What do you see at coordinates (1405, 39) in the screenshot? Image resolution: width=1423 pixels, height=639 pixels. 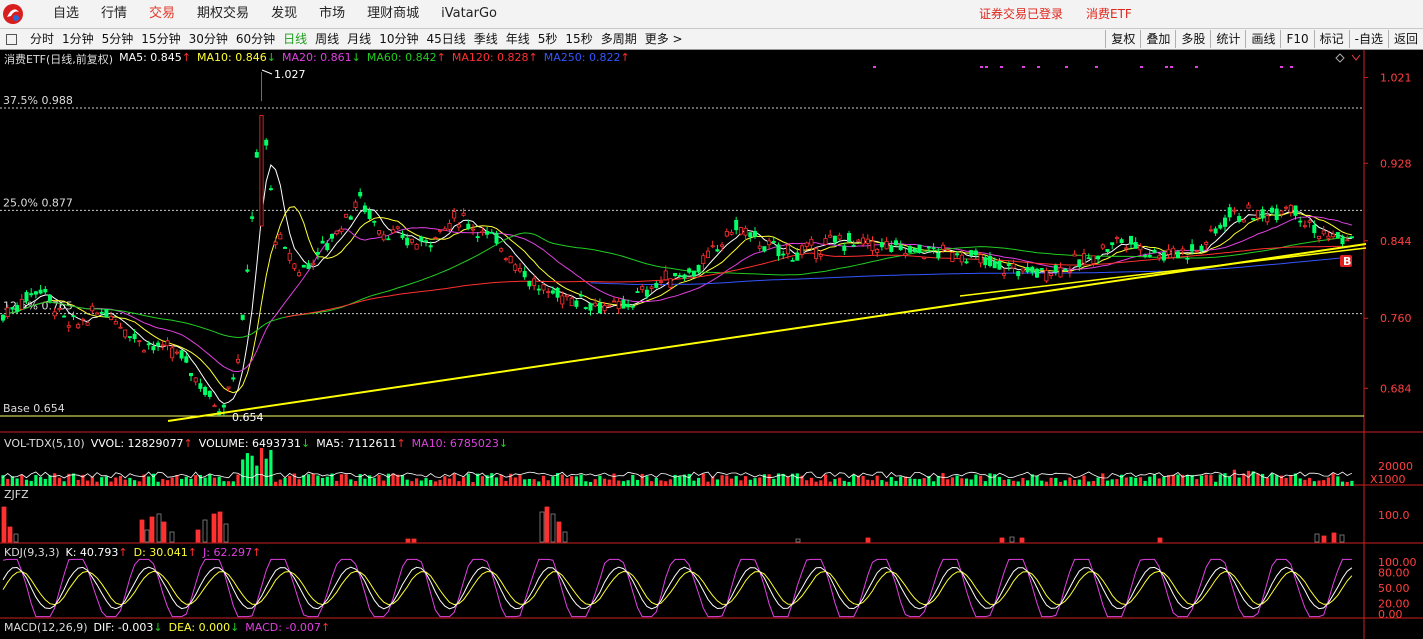 I see `tool-button-8: 返回` at bounding box center [1405, 39].